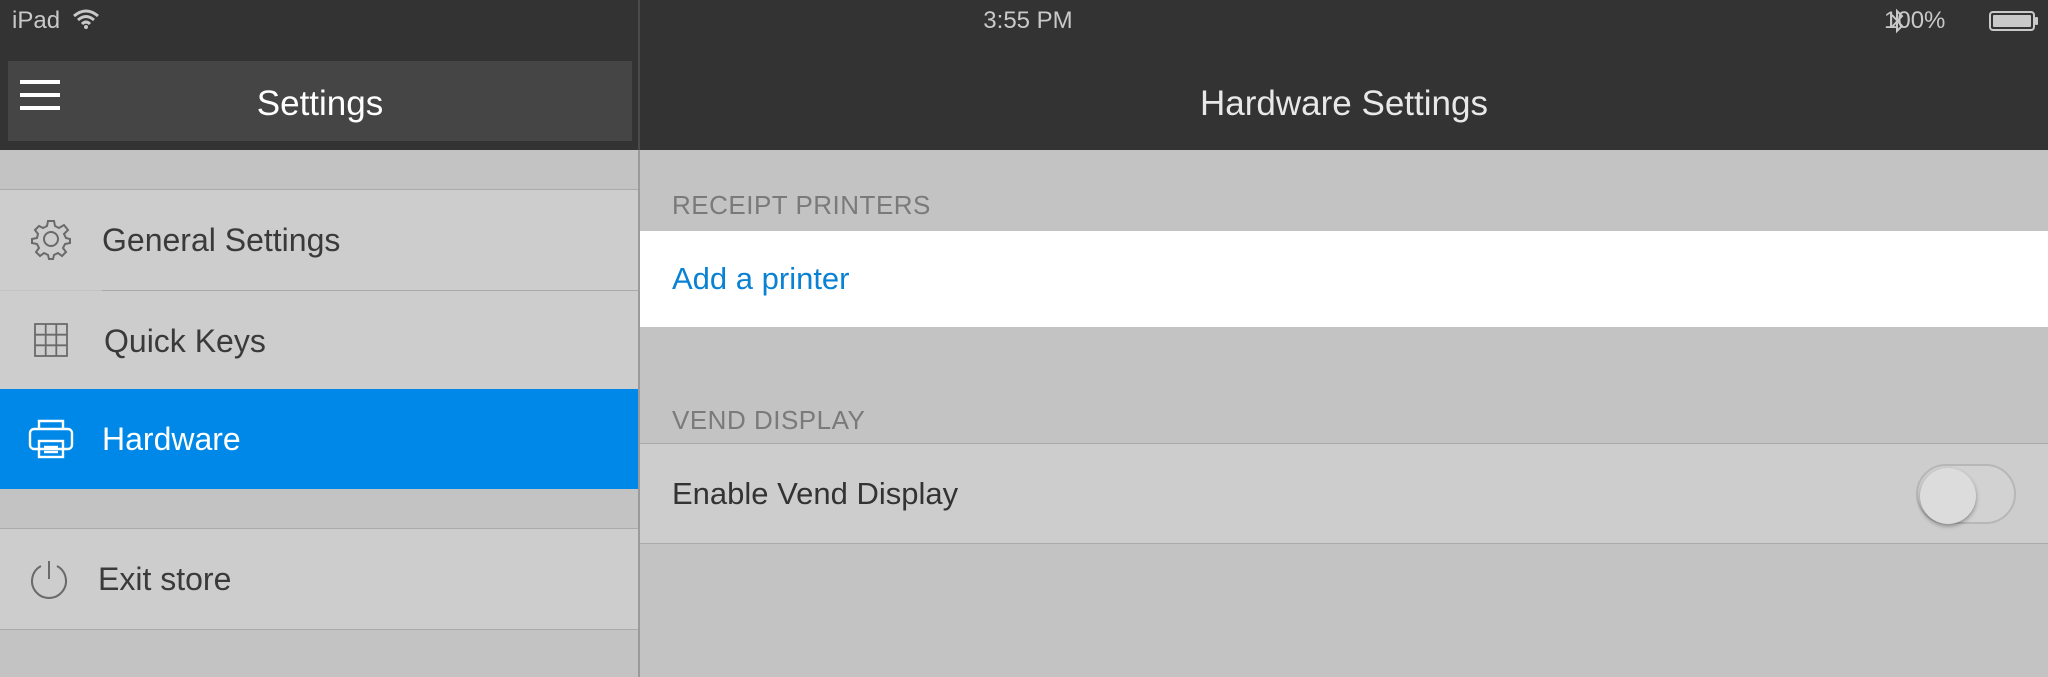 Image resolution: width=2048 pixels, height=677 pixels. I want to click on hamburger-menu-icon, so click(40, 95).